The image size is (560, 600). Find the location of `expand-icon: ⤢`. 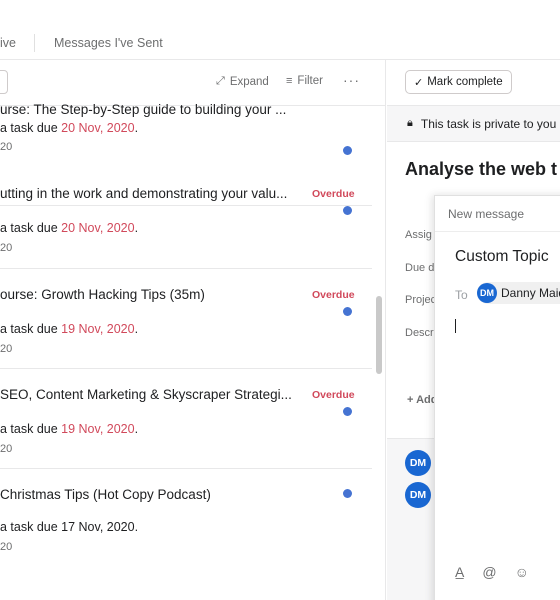

expand-icon: ⤢ is located at coordinates (220, 81).